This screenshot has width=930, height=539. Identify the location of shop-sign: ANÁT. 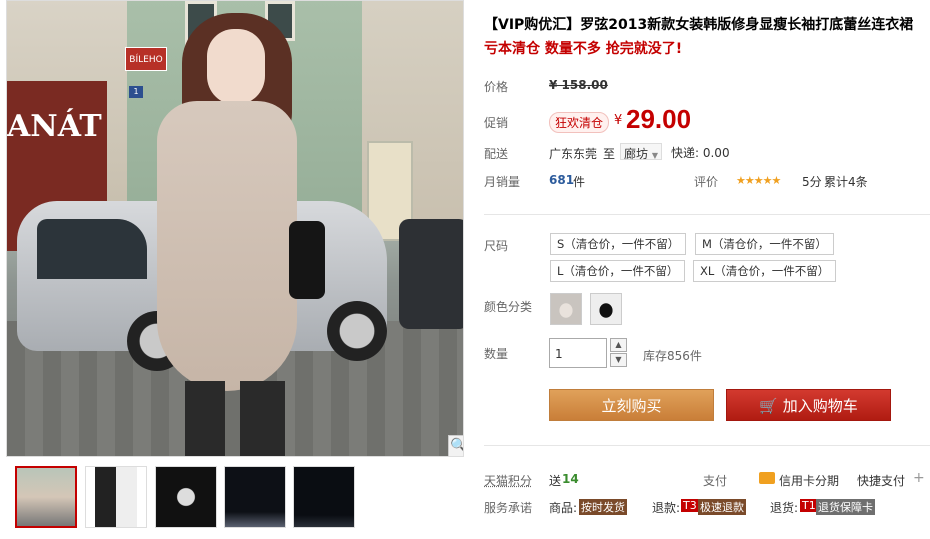
(54, 126).